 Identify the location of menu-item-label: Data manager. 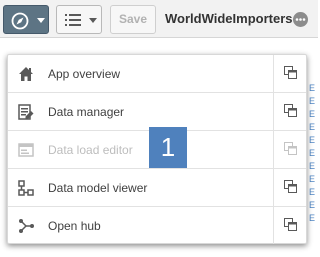
(86, 112).